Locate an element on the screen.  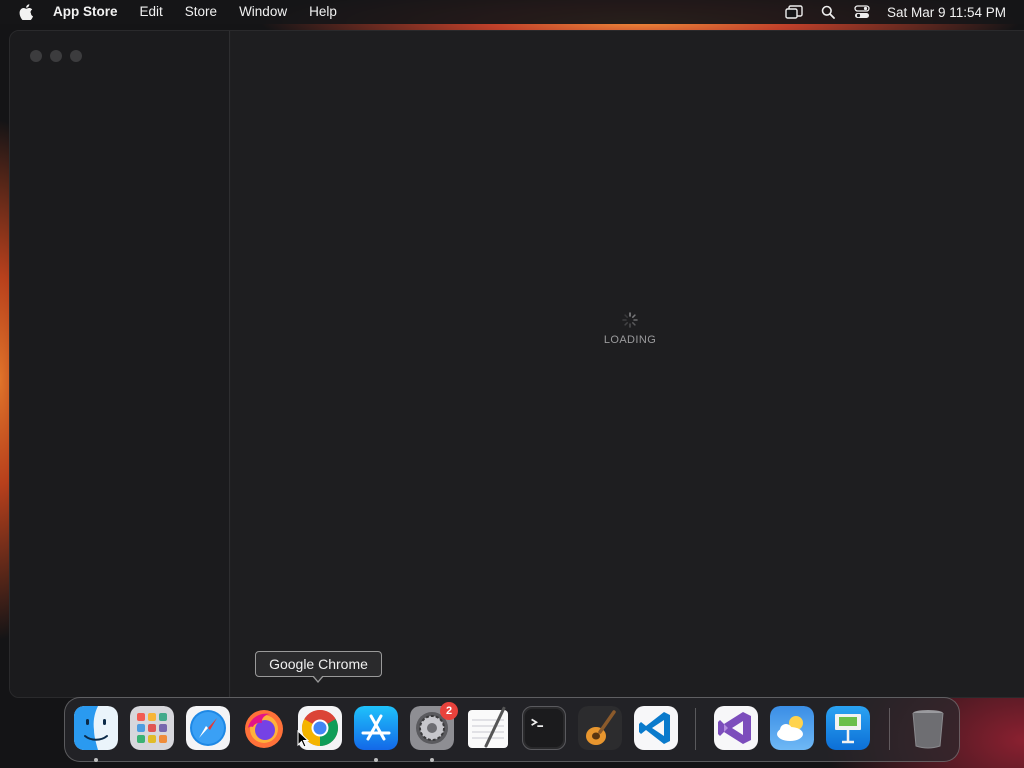
screen-mirroring-icon is located at coordinates (794, 12).